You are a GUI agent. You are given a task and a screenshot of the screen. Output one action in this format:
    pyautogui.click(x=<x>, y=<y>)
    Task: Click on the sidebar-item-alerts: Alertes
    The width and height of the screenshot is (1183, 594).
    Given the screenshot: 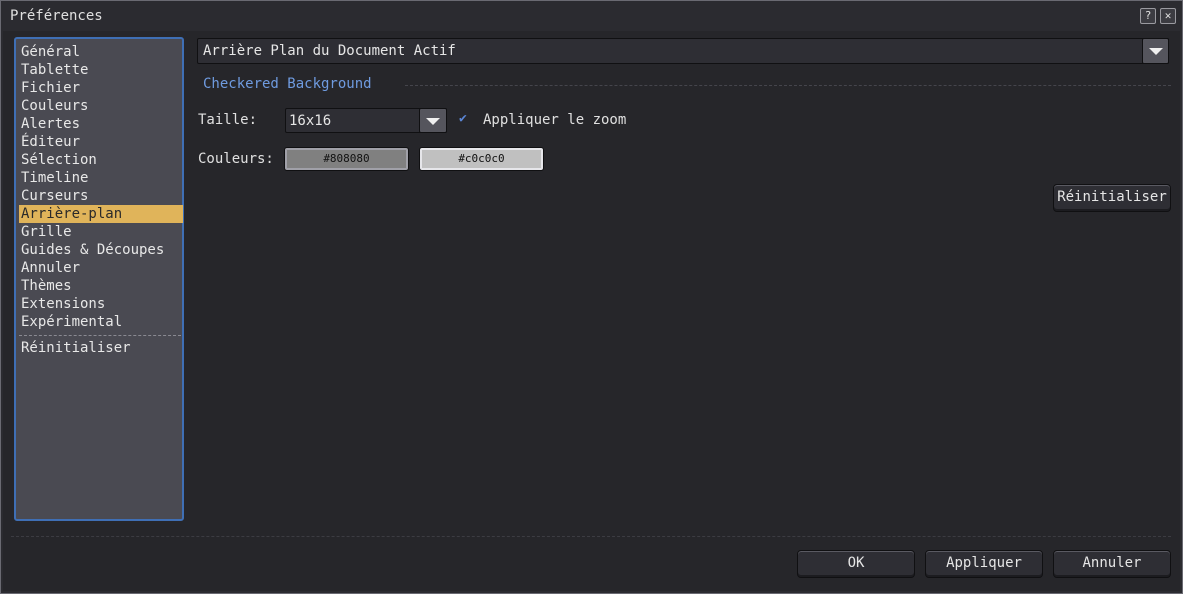 What is the action you would take?
    pyautogui.click(x=101, y=124)
    